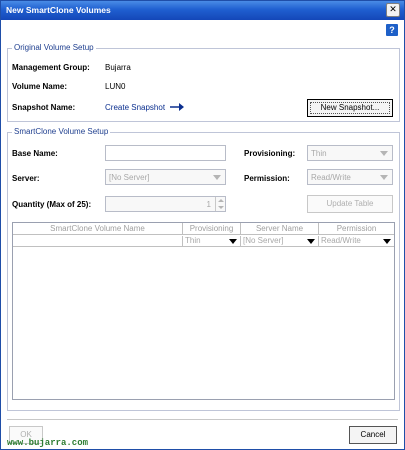 Image resolution: width=405 pixels, height=450 pixels. Describe the element at coordinates (280, 229) in the screenshot. I see `column-header-server: Server Name` at that location.